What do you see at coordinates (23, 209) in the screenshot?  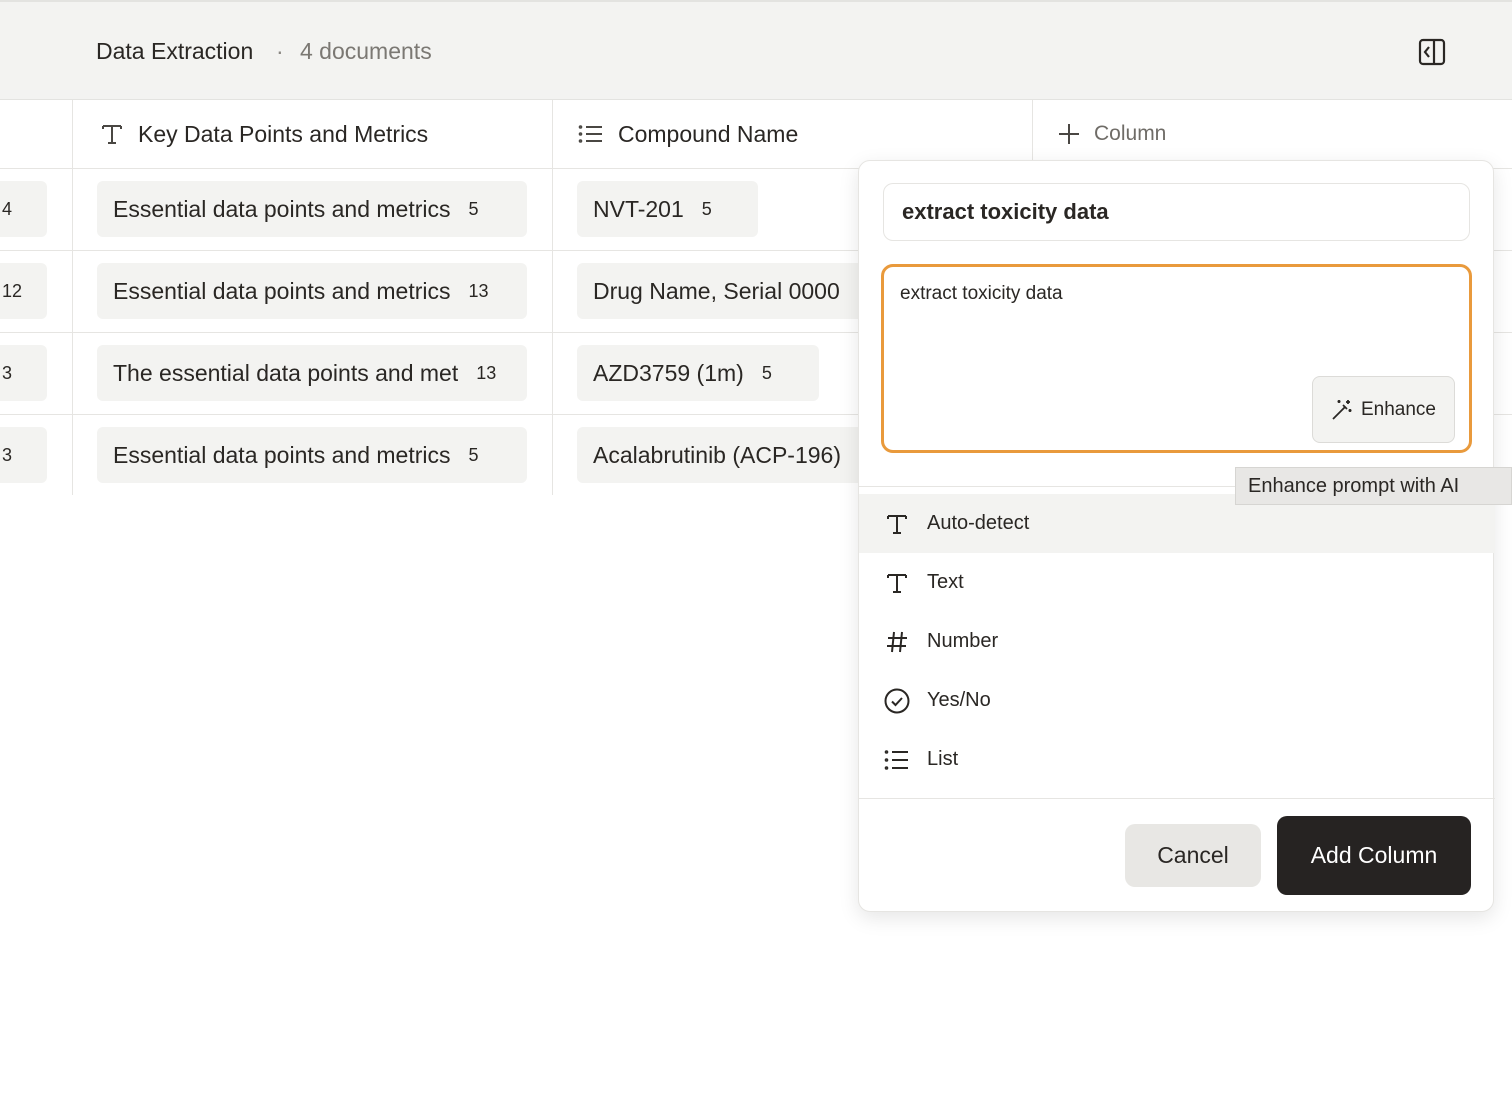 I see `cell-chip: 4` at bounding box center [23, 209].